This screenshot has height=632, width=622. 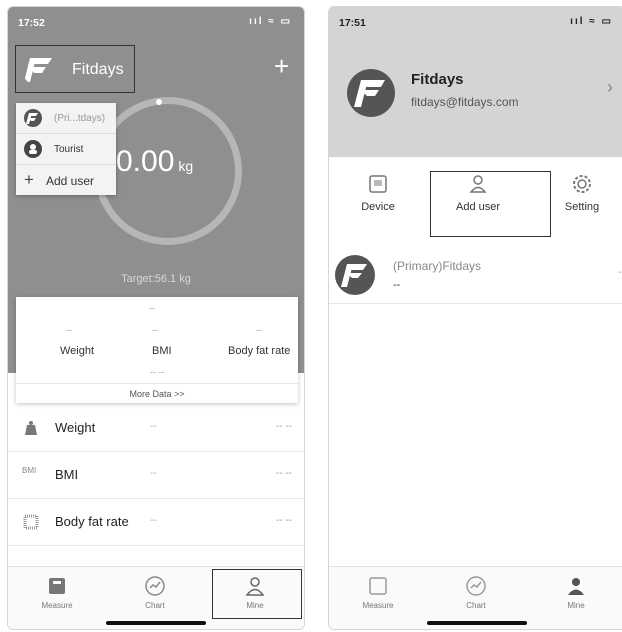 I want to click on more-data-link: More Data >>, so click(x=157, y=393).